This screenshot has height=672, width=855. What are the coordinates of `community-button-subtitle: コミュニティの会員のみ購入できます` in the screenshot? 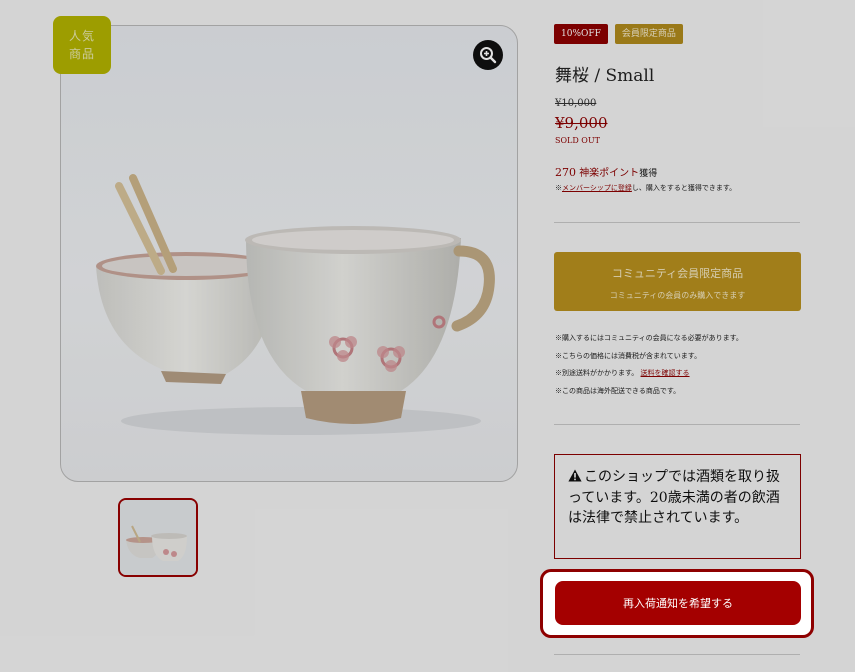 It's located at (677, 295).